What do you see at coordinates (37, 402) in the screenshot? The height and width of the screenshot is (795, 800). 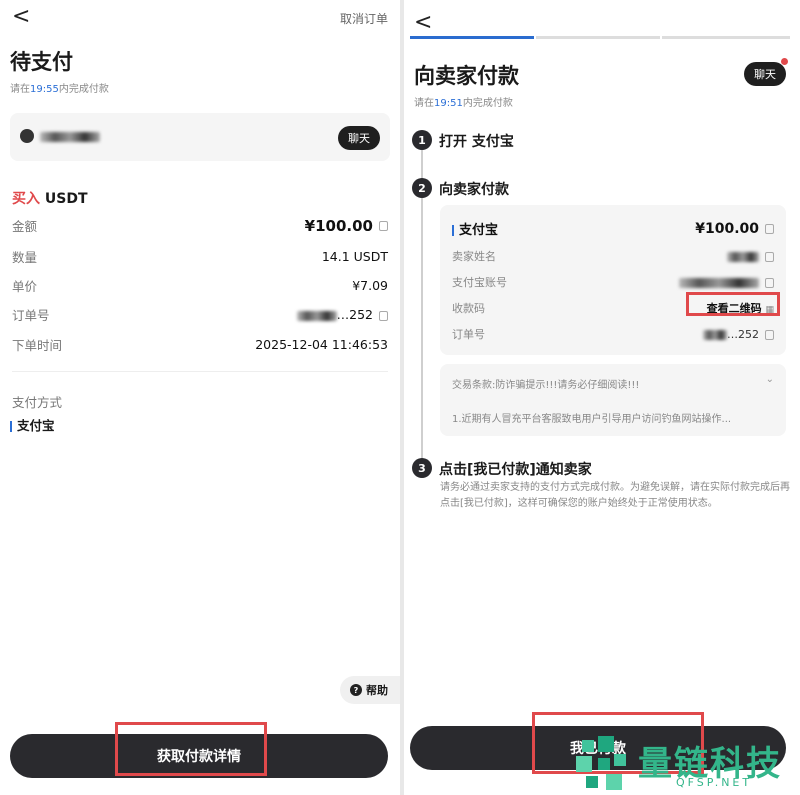 I see `payment-method-label: 支付方式` at bounding box center [37, 402].